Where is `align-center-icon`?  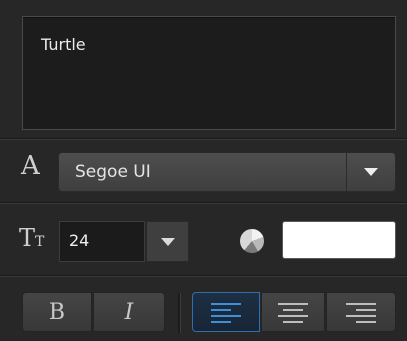 align-center-icon is located at coordinates (293, 312).